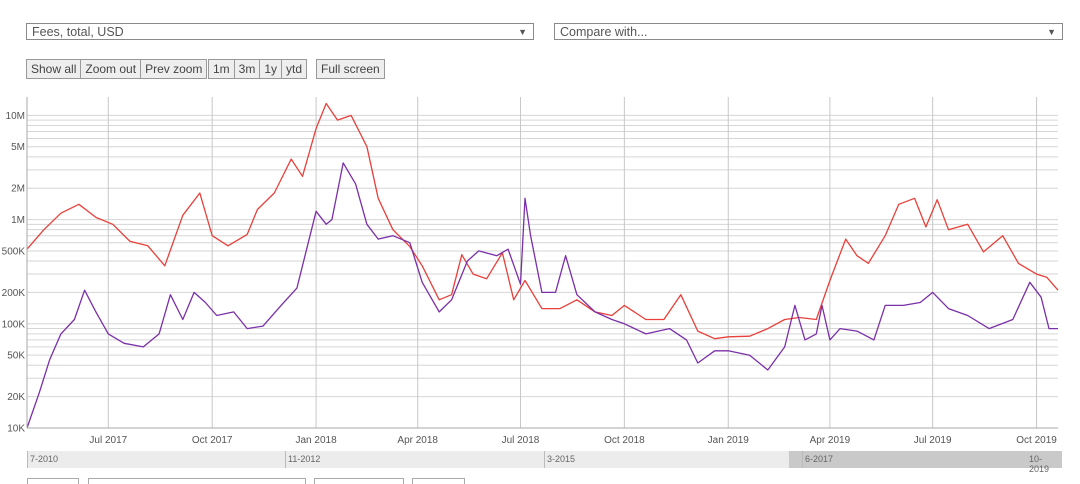  Describe the element at coordinates (417, 440) in the screenshot. I see `x-tick-label: Apr 2018` at that location.